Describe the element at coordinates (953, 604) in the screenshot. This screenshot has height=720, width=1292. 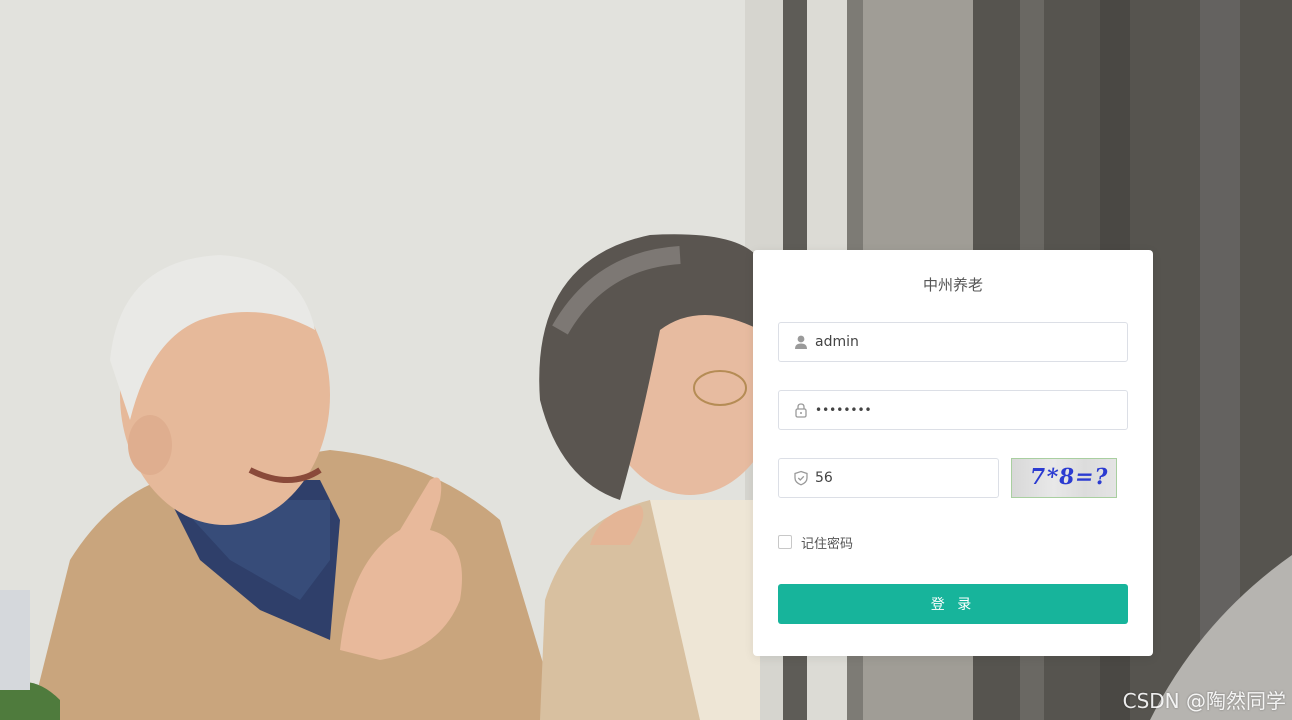
I see `login-button: 登 录` at that location.